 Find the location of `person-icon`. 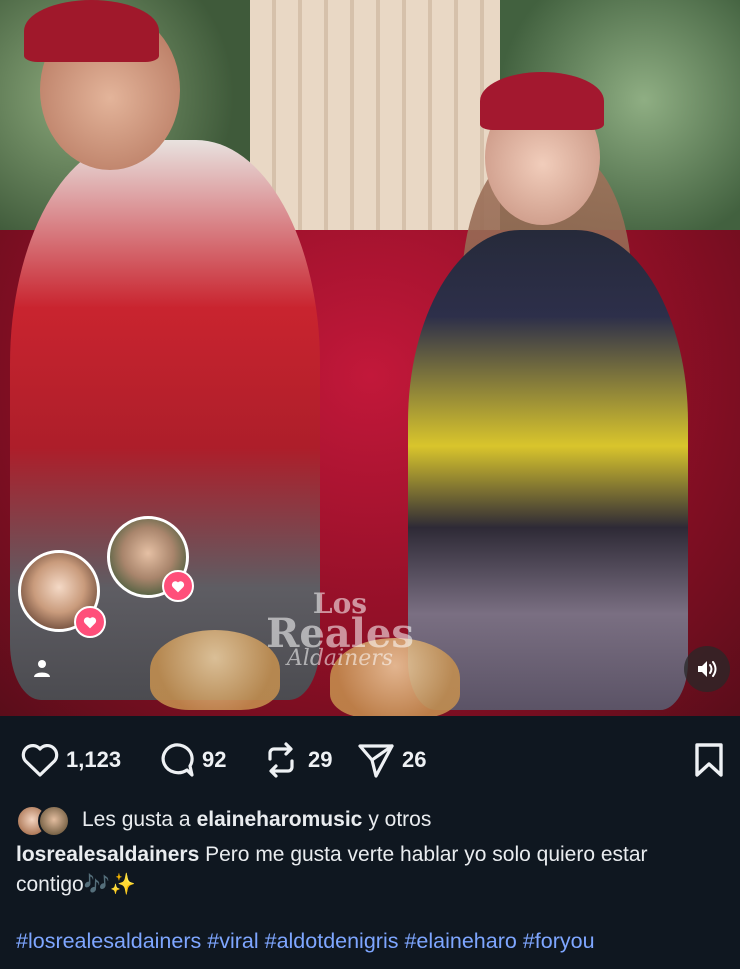

person-icon is located at coordinates (42, 668).